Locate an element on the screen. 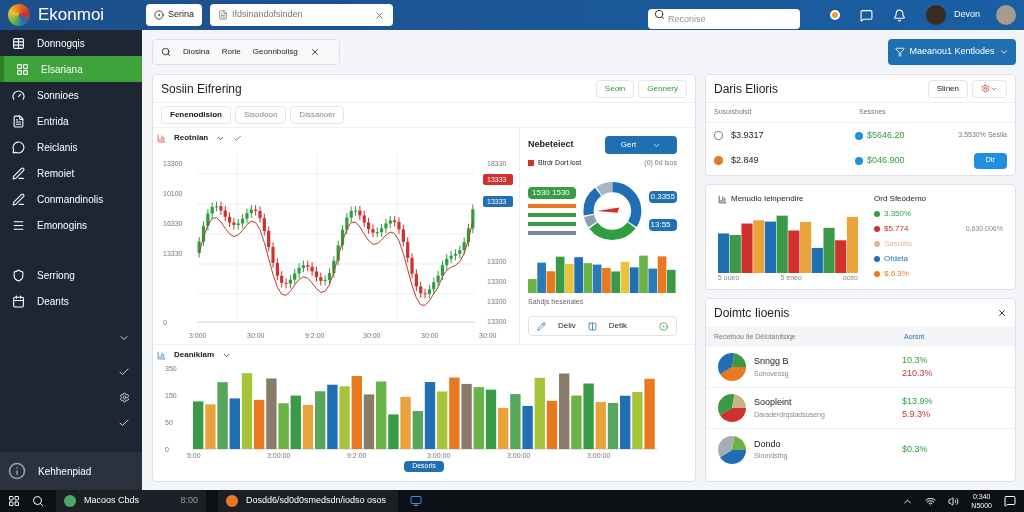 This screenshot has width=1024, height=512. tool-label: Detik is located at coordinates (617, 326).